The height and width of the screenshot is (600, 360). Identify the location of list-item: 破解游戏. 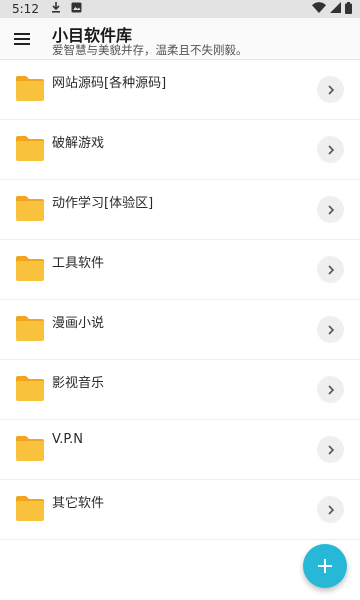
(180, 150).